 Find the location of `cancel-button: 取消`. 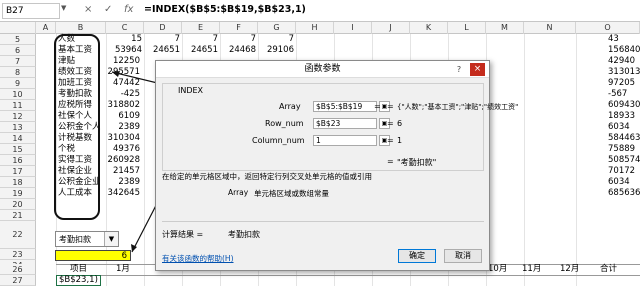

cancel-button: 取消 is located at coordinates (463, 256).